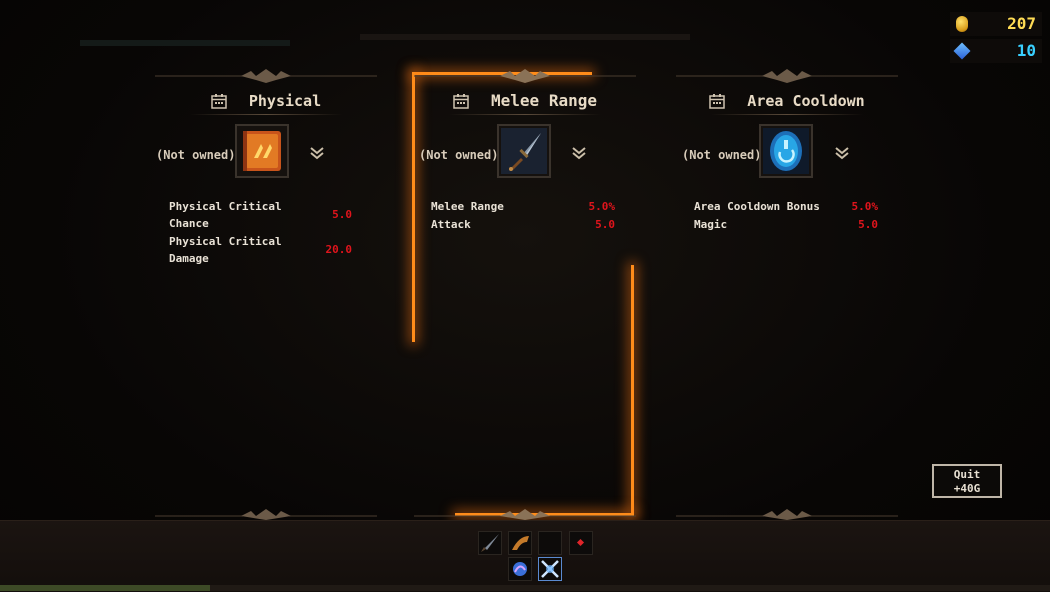 The height and width of the screenshot is (592, 1050). Describe the element at coordinates (285, 100) in the screenshot. I see `card-title: Physical` at that location.